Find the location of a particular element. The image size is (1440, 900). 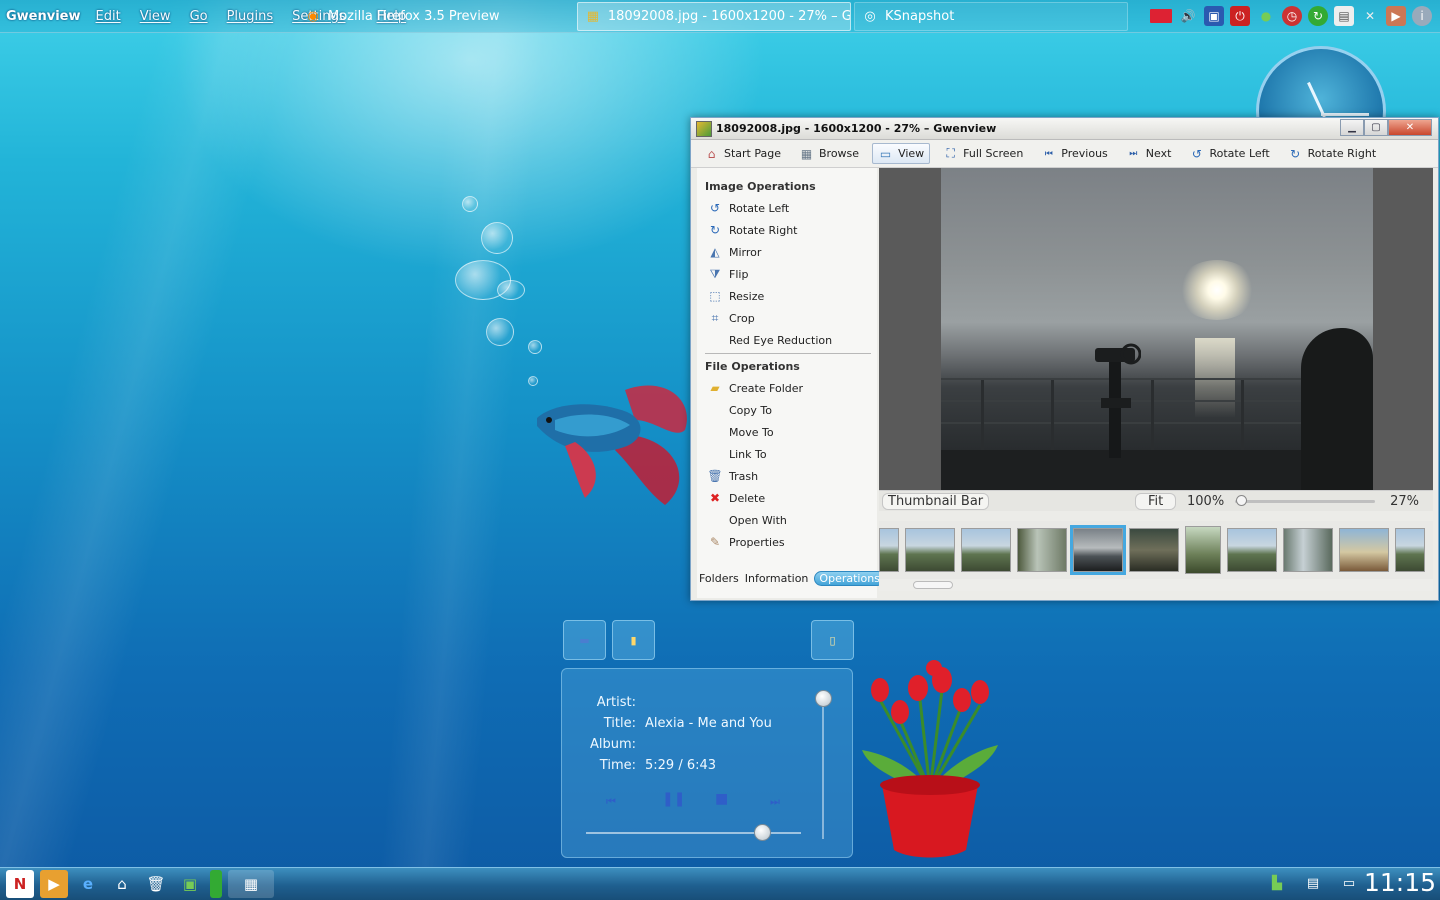

tab-operations: Operations is located at coordinates (849, 578).